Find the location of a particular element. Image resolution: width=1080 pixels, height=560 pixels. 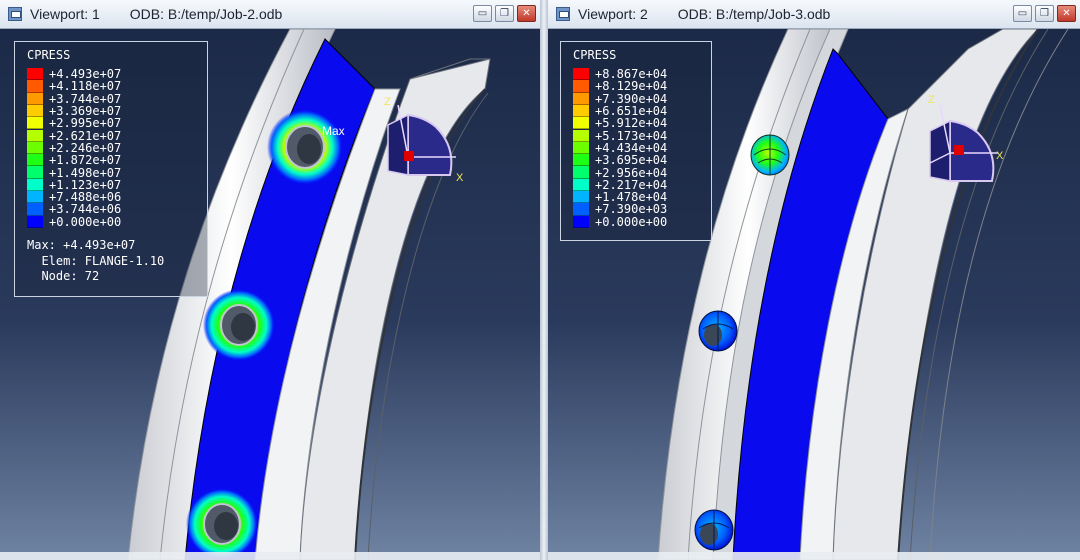

viewport-divider is located at coordinates (544, 280).